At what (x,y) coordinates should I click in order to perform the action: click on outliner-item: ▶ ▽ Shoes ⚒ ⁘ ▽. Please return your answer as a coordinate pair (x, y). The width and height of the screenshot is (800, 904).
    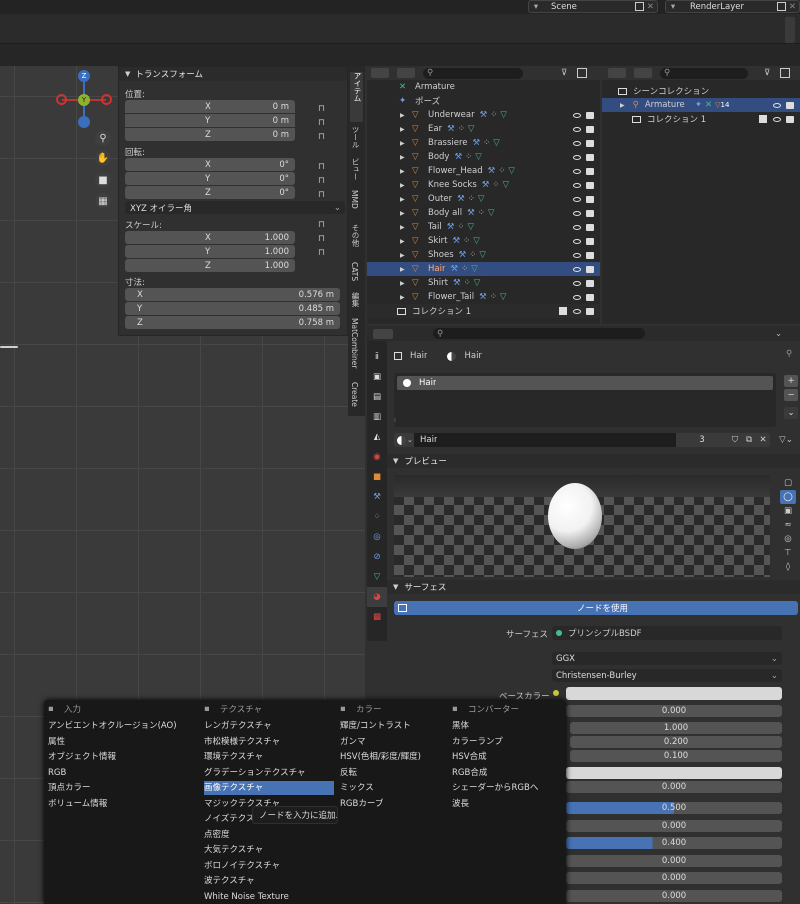
    Looking at the image, I should click on (483, 255).